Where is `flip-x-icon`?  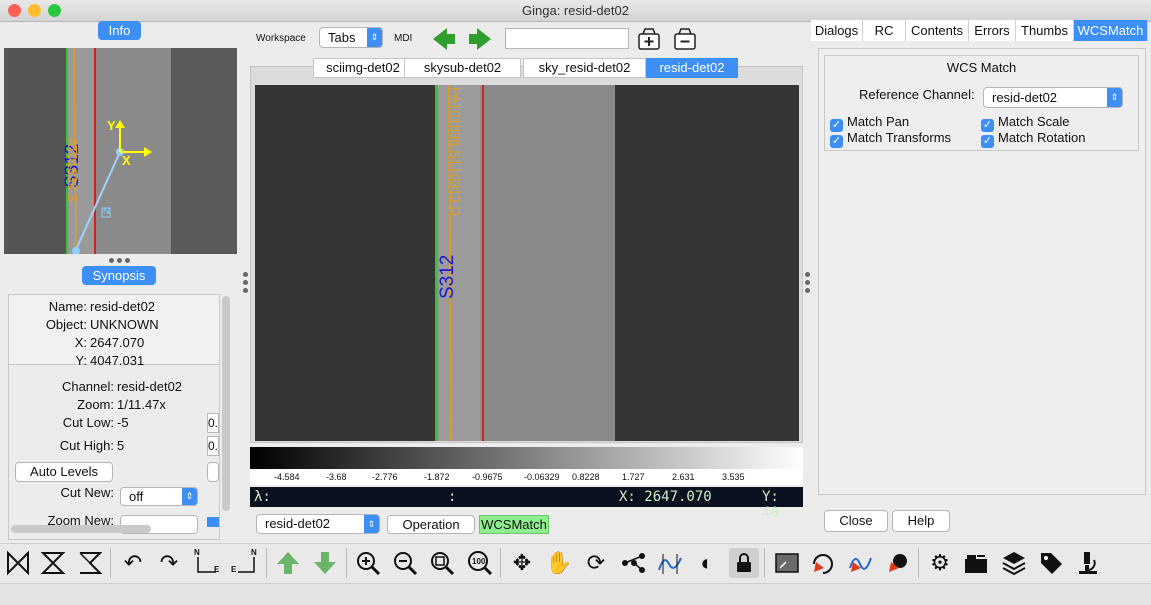
flip-x-icon is located at coordinates (18, 563).